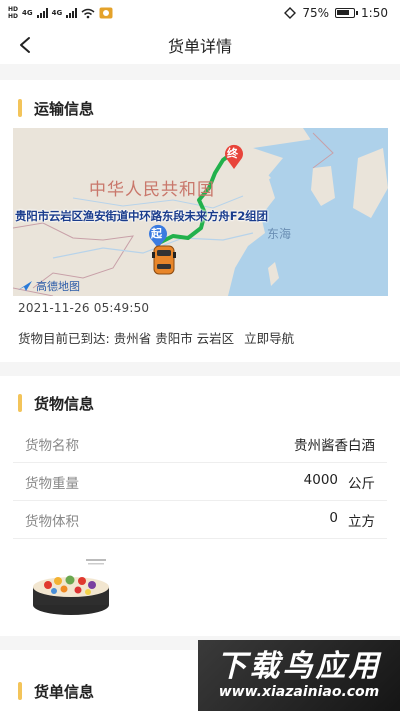  I want to click on battery-percent: 75%, so click(316, 13).